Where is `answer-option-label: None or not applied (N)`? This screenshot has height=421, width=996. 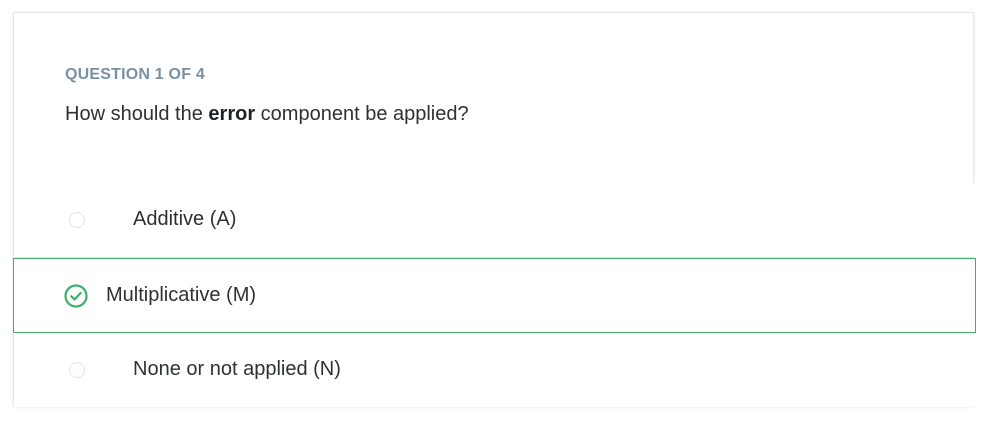 answer-option-label: None or not applied (N) is located at coordinates (237, 369).